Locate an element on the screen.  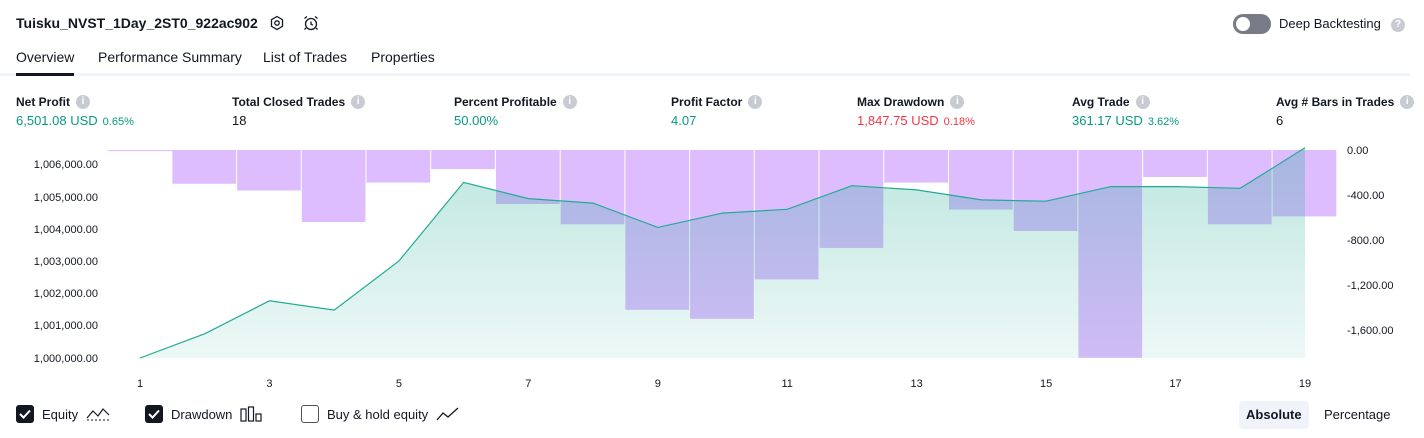
absolute-mode-button: Absolute is located at coordinates (1274, 415).